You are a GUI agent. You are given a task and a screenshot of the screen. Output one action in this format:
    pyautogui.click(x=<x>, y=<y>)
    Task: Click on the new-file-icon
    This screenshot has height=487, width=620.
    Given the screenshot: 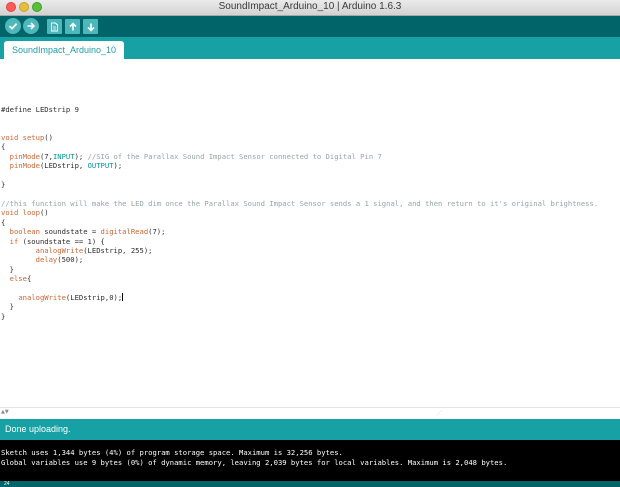 What is the action you would take?
    pyautogui.click(x=54, y=26)
    